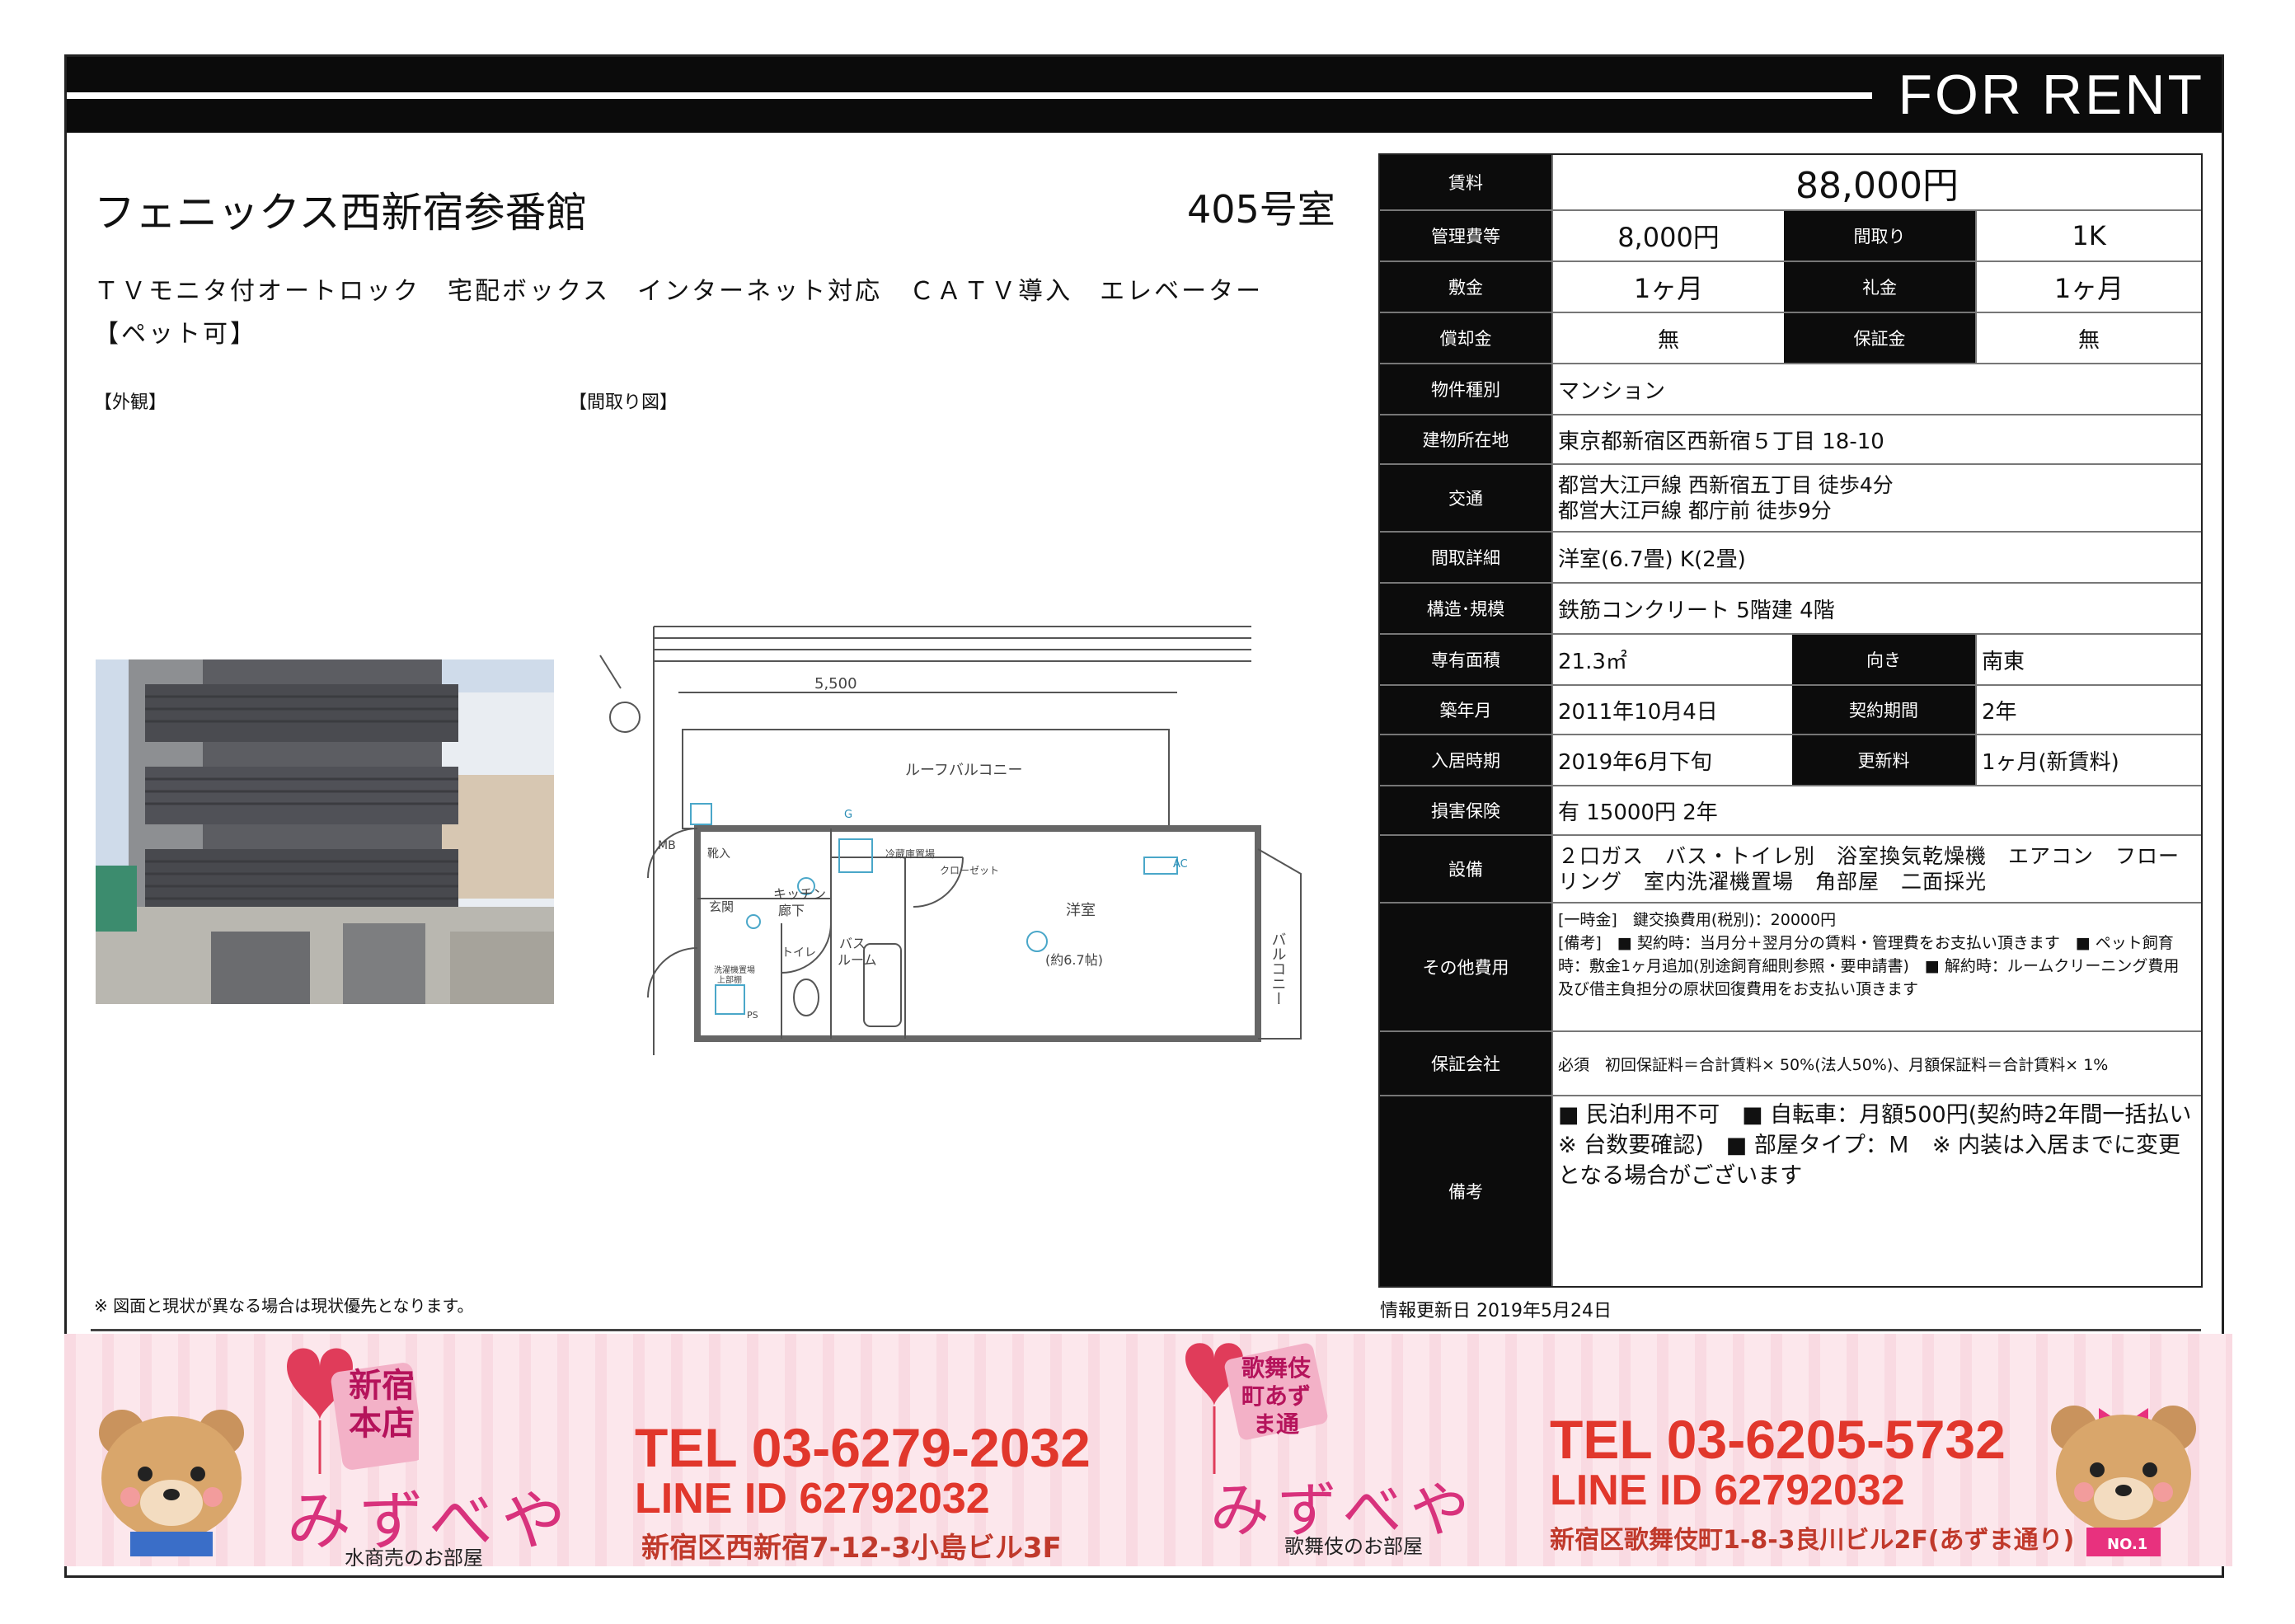 The height and width of the screenshot is (1624, 2295). What do you see at coordinates (2051, 95) in the screenshot?
I see `header-title: FOR RENT` at bounding box center [2051, 95].